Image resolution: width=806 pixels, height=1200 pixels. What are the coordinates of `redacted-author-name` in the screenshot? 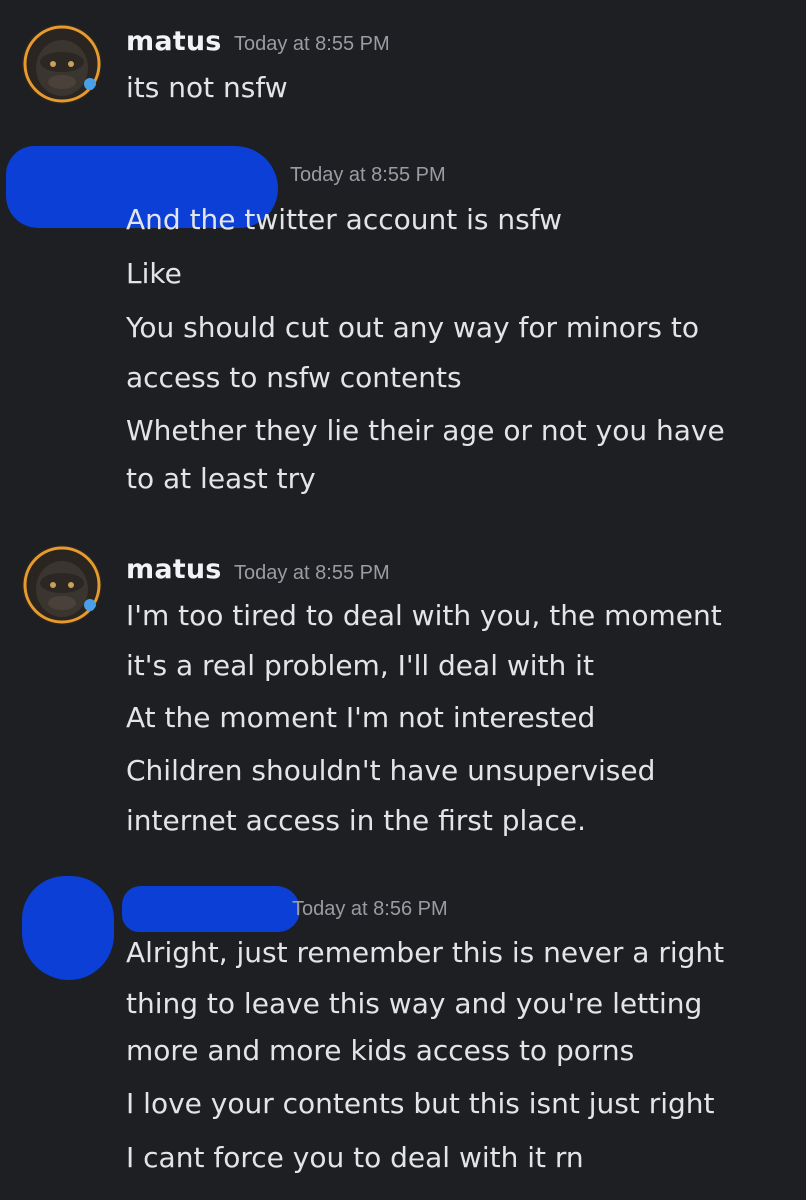 It's located at (211, 909).